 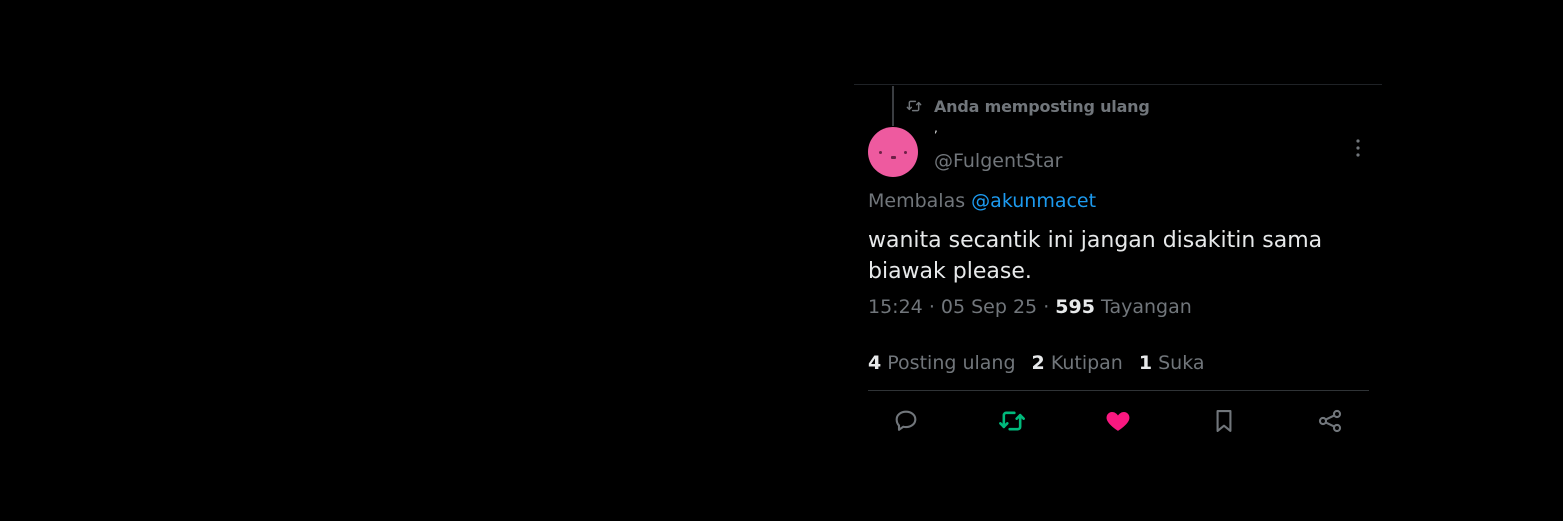 I want to click on top-divider, so click(x=1118, y=84).